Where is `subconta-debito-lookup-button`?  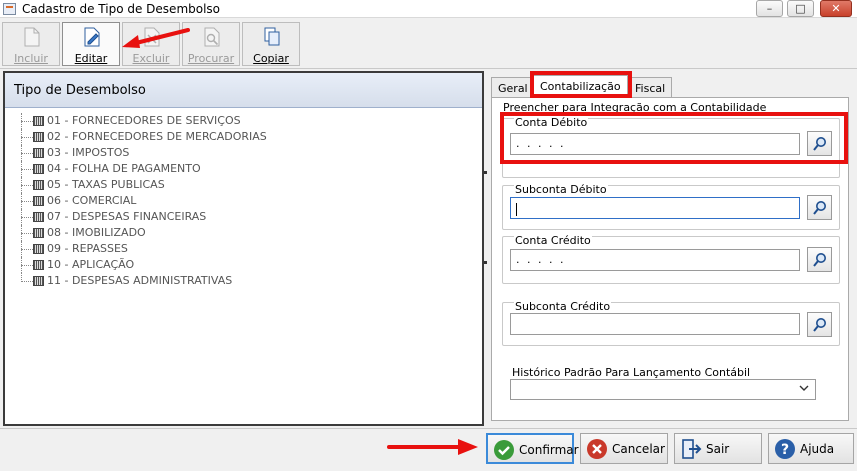
subconta-debito-lookup-button is located at coordinates (819, 207).